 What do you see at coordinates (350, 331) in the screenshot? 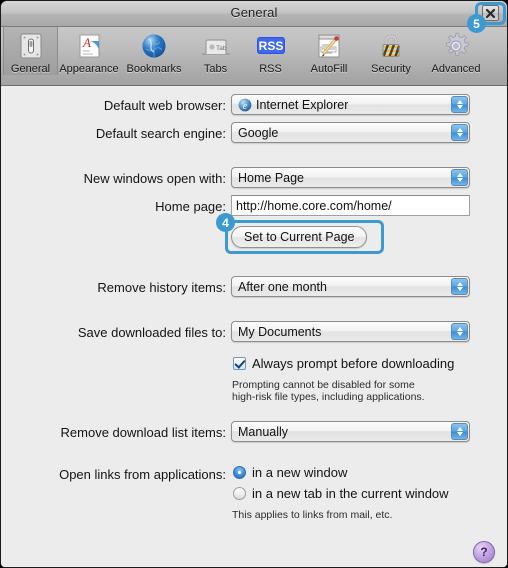
I see `save-downloads-popup: My Documents` at bounding box center [350, 331].